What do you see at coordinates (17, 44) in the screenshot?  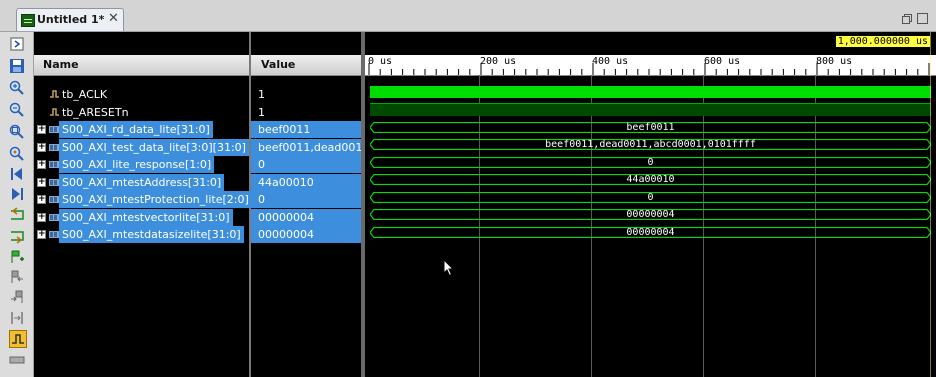 I see `expand-icon` at bounding box center [17, 44].